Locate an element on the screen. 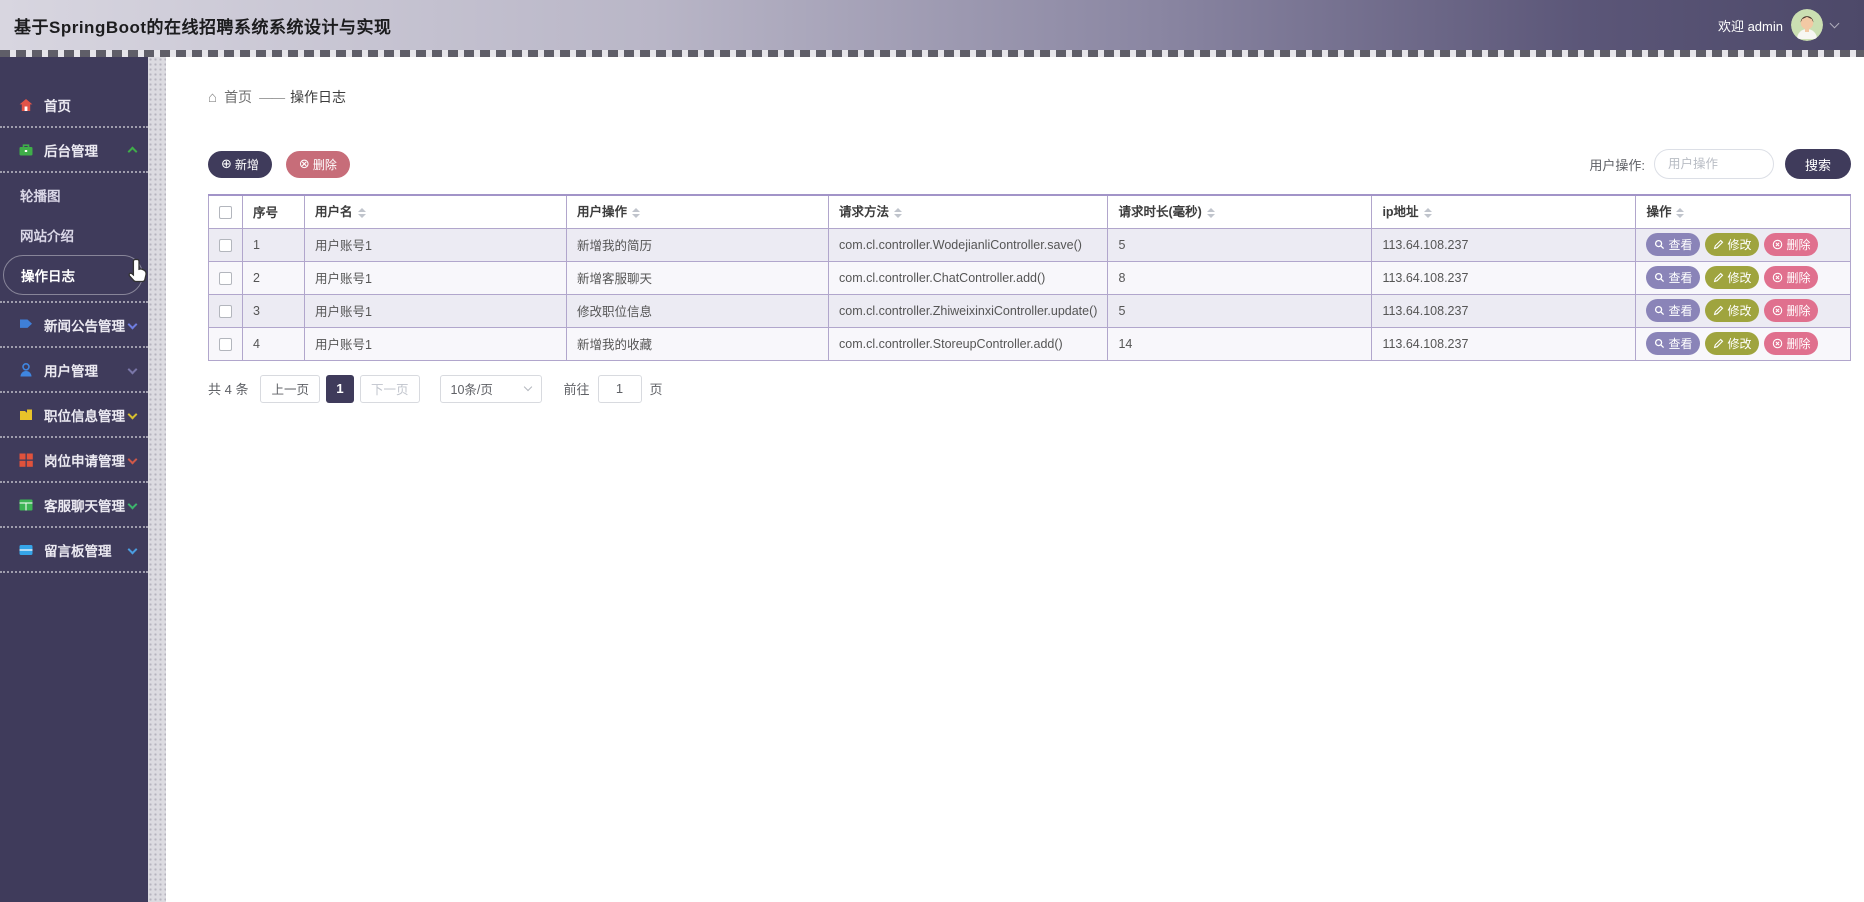 The height and width of the screenshot is (902, 1864). page-size-value: 10条/页 is located at coordinates (471, 390).